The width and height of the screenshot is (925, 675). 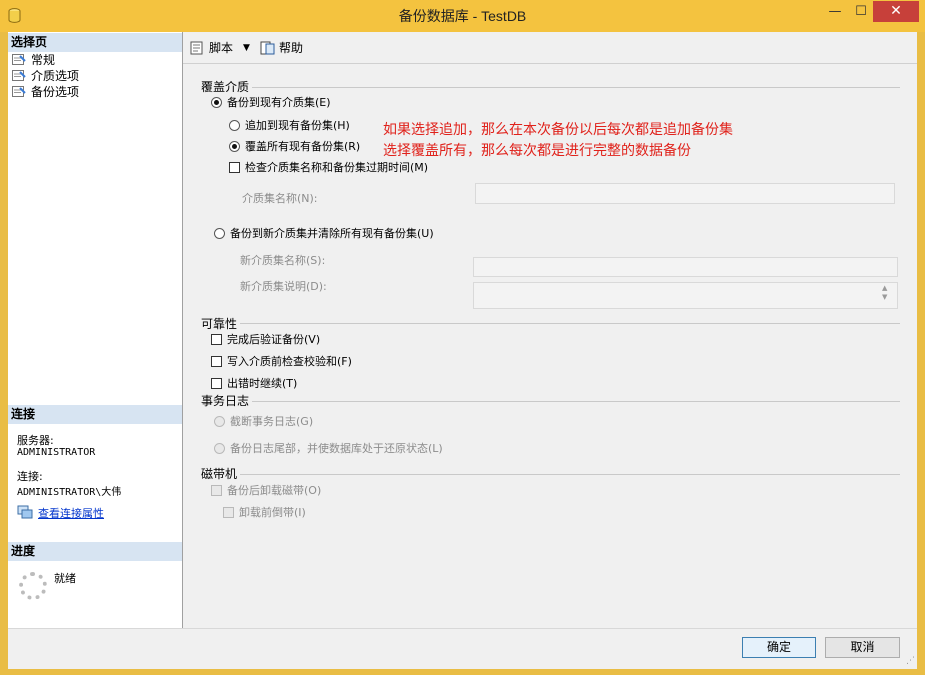 I want to click on continue-on-error-checkbox: 出错时继续(T), so click(x=254, y=384).